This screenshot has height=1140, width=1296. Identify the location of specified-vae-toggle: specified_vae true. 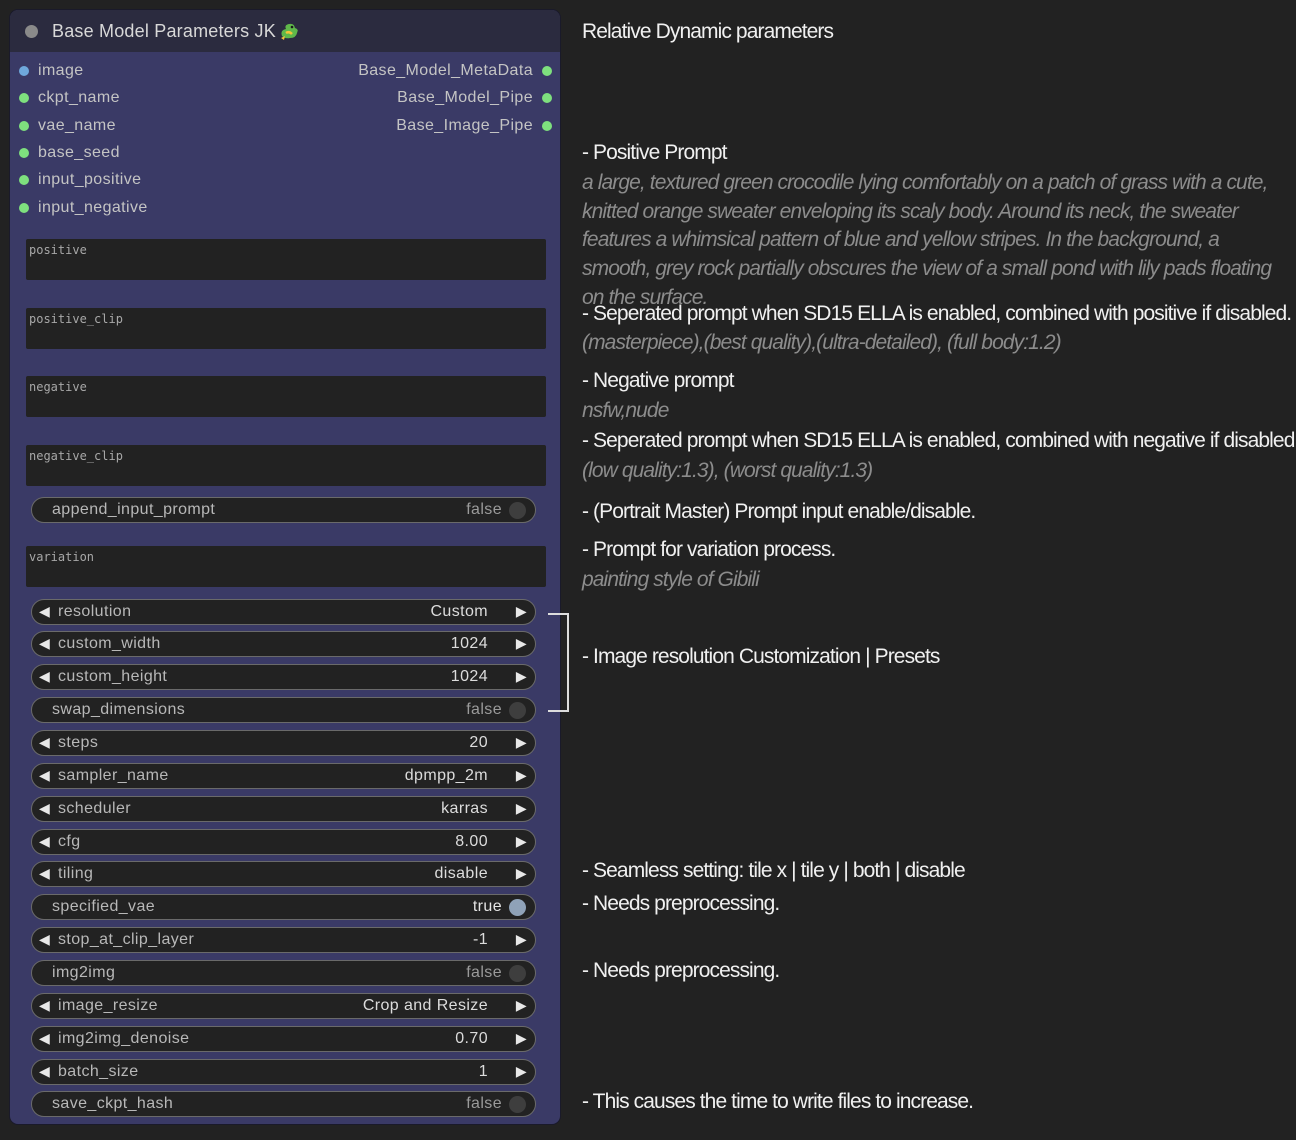
(283, 907).